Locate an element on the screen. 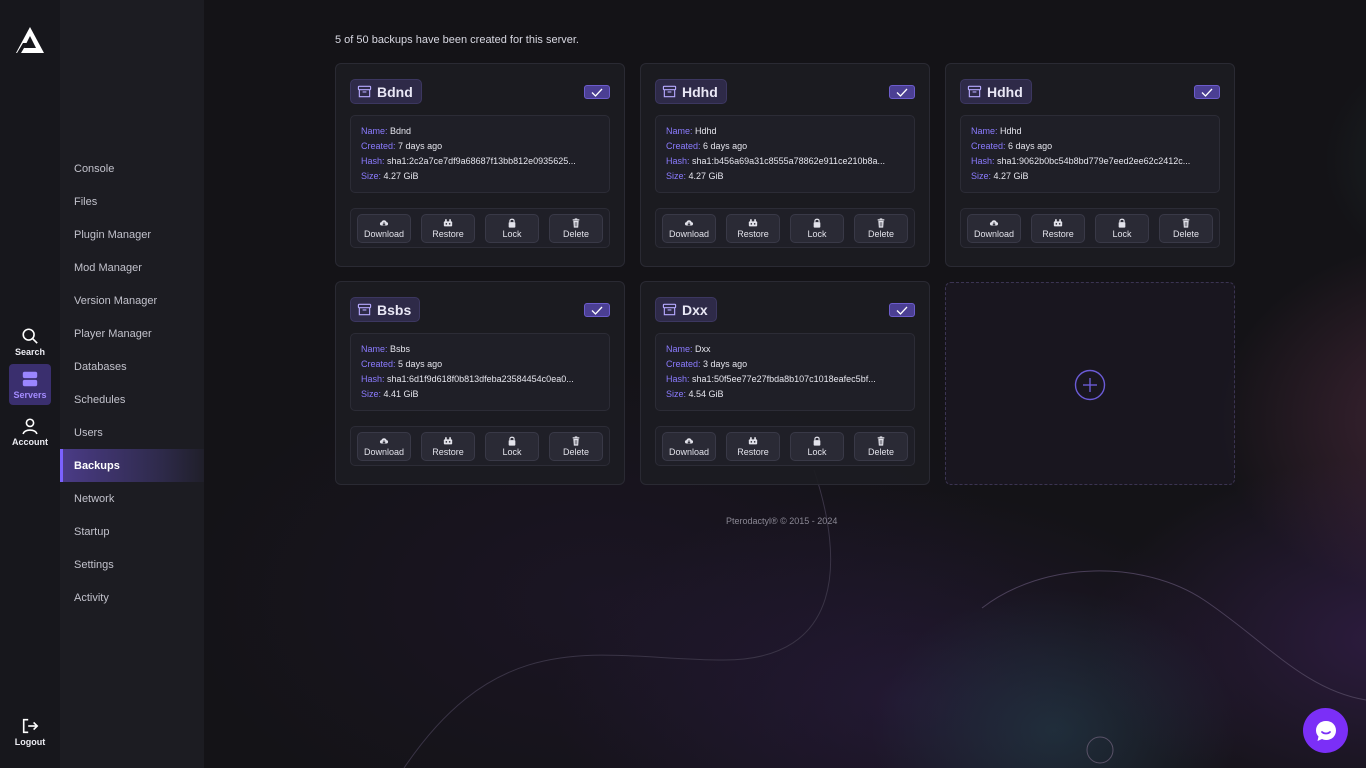  backup-size-value: 4.27 GiB is located at coordinates (706, 176).